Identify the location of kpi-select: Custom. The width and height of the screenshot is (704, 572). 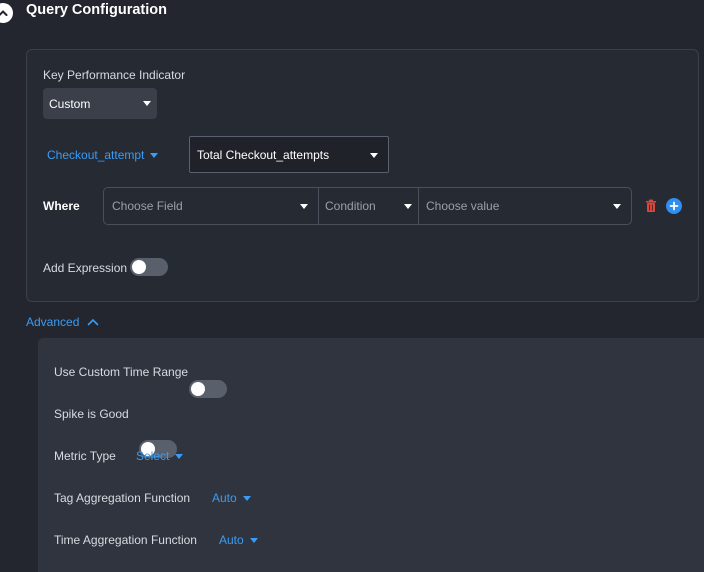
(100, 103).